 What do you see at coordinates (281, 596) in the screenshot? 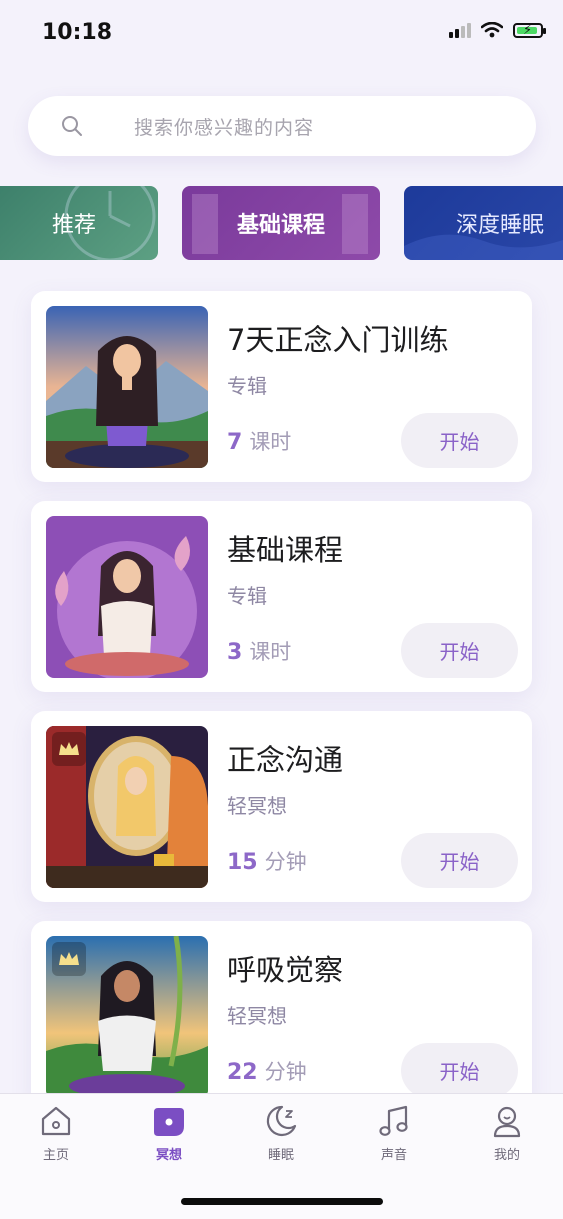
I see `course-card: 基础课程 专辑 3 课时 开始` at bounding box center [281, 596].